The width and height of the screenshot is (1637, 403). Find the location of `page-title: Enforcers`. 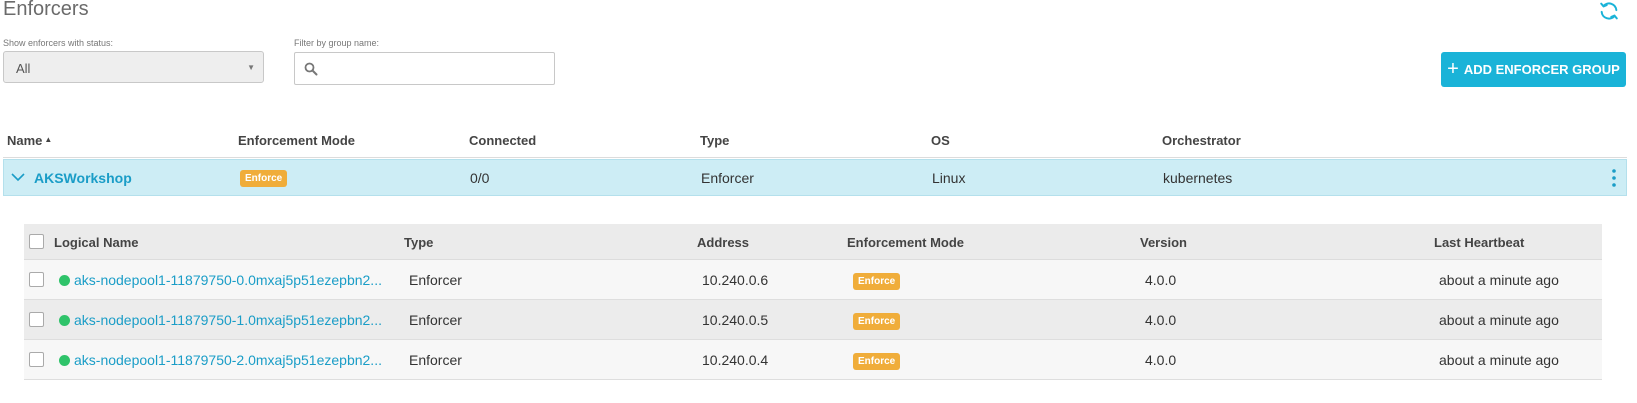

page-title: Enforcers is located at coordinates (46, 10).